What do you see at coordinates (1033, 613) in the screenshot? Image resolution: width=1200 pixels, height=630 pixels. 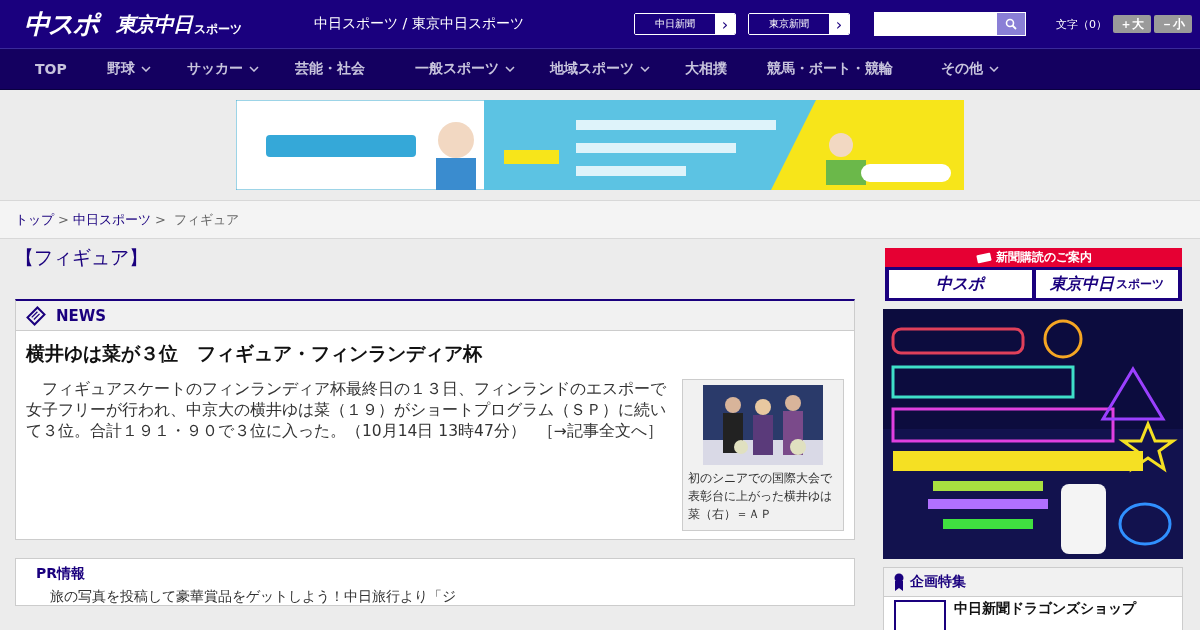 I see `feature-link: 中日新聞ドラゴンズショップ` at bounding box center [1033, 613].